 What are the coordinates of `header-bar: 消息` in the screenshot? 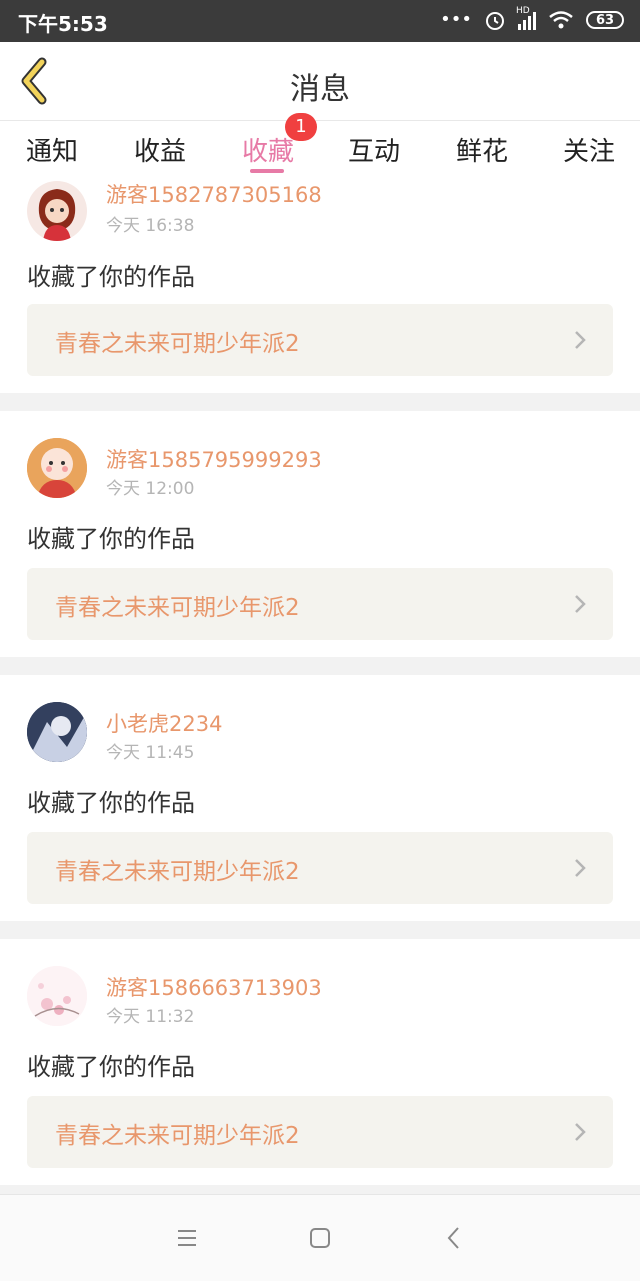 It's located at (320, 81).